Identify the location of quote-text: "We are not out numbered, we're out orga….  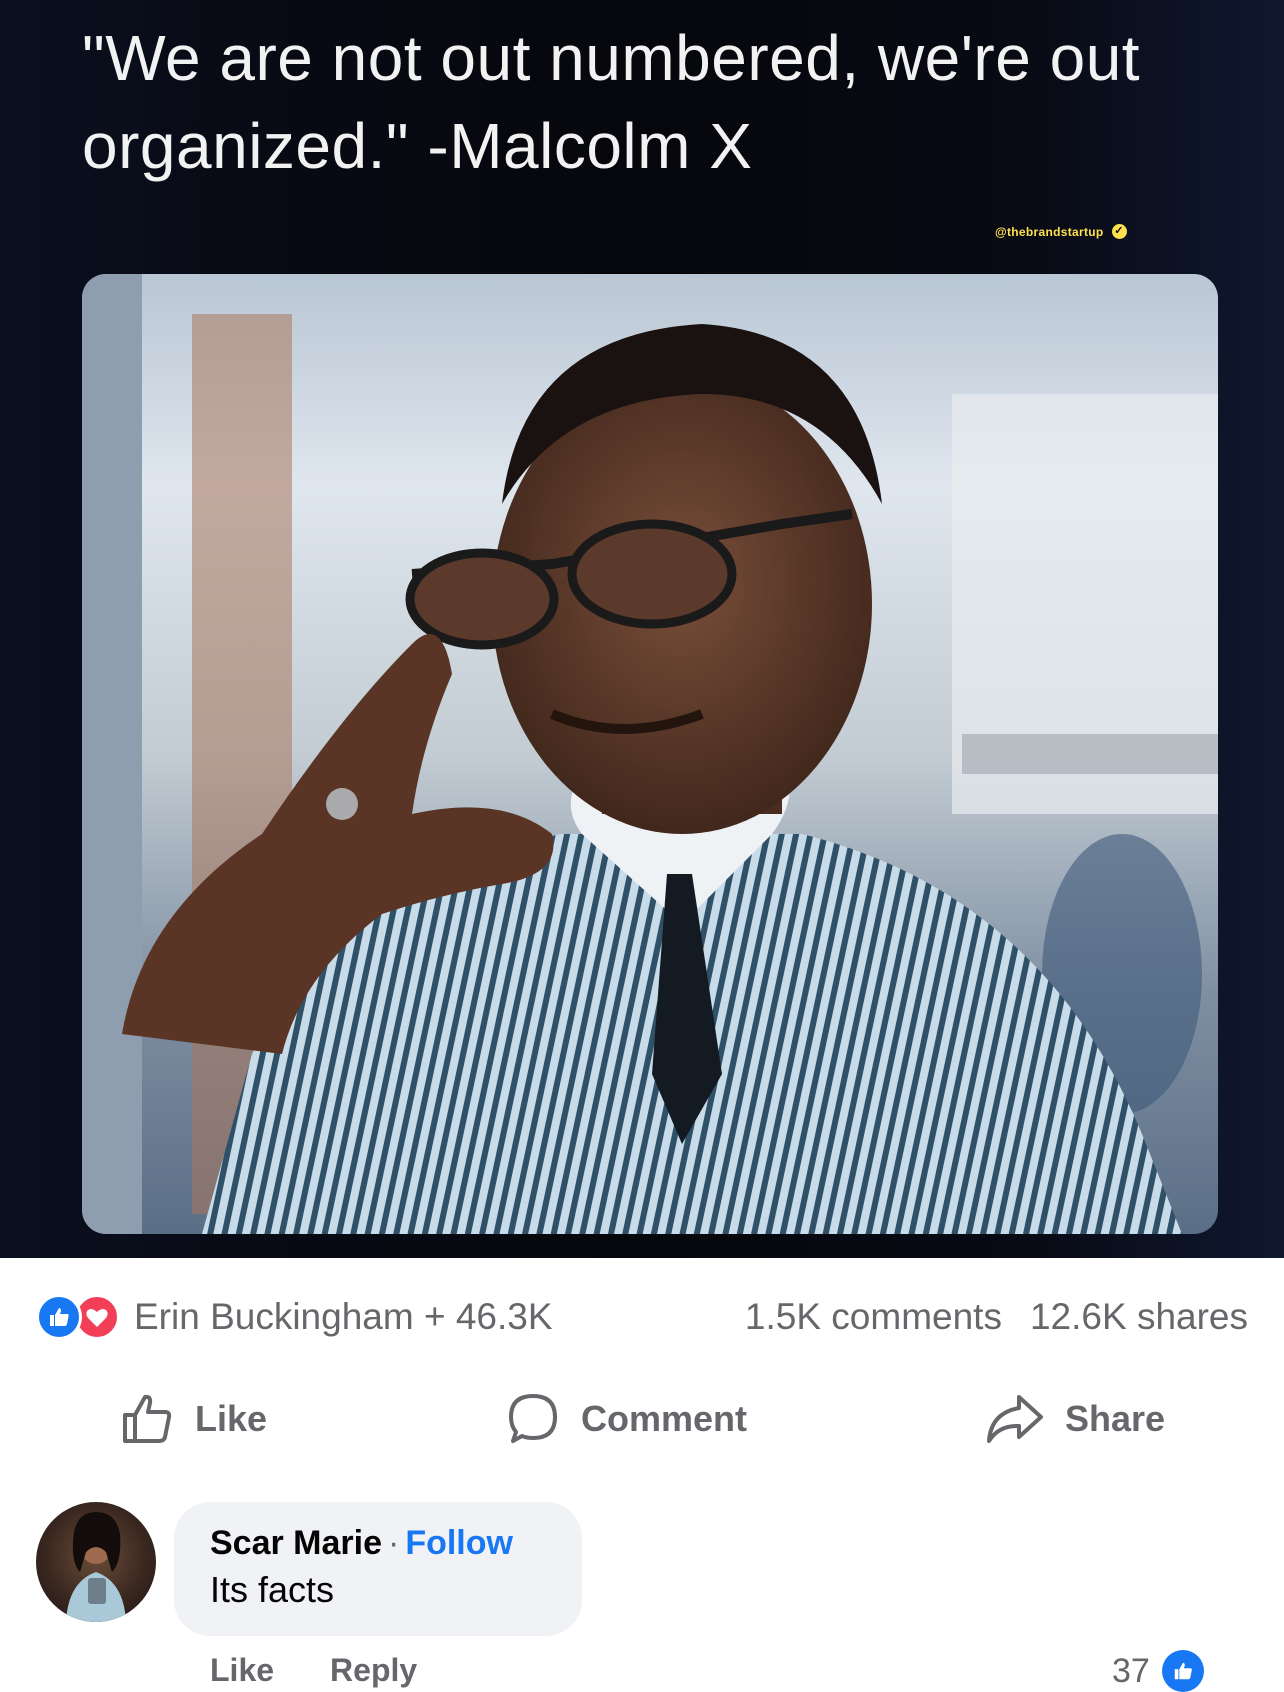
(611, 102).